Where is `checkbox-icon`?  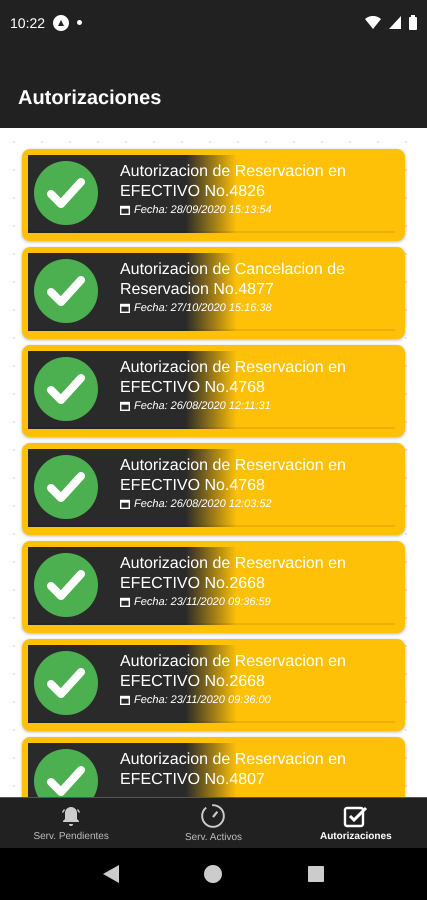 checkbox-icon is located at coordinates (355, 816).